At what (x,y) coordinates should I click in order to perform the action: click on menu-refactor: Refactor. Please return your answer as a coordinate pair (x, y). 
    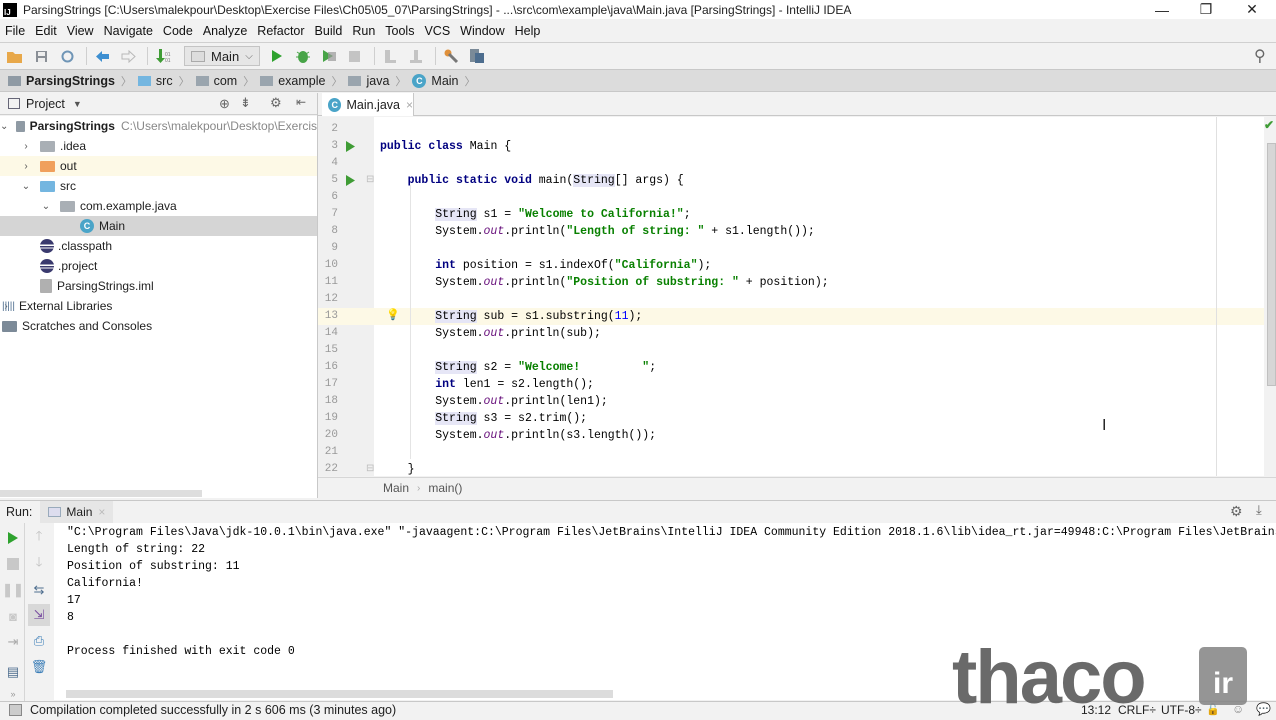
    Looking at the image, I should click on (280, 31).